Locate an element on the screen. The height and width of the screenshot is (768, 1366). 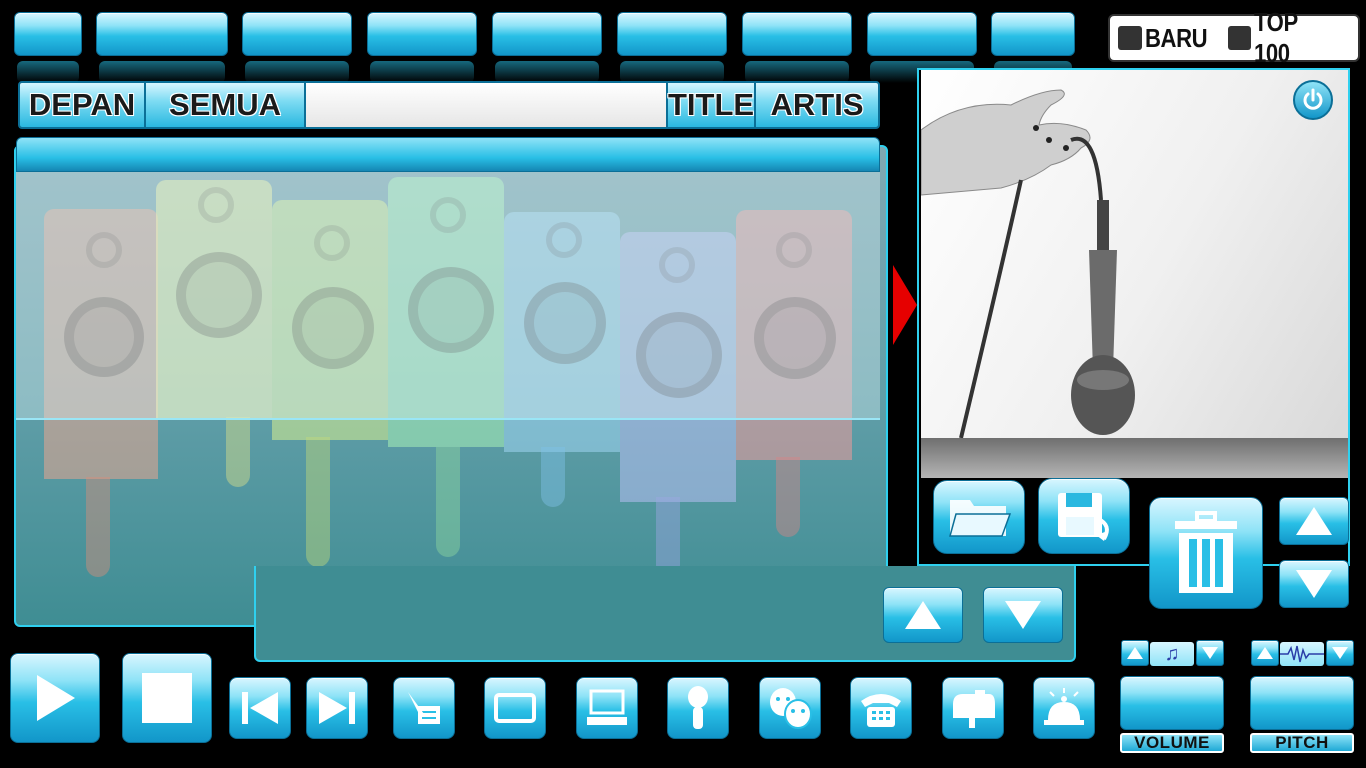
computer-button is located at coordinates (607, 708).